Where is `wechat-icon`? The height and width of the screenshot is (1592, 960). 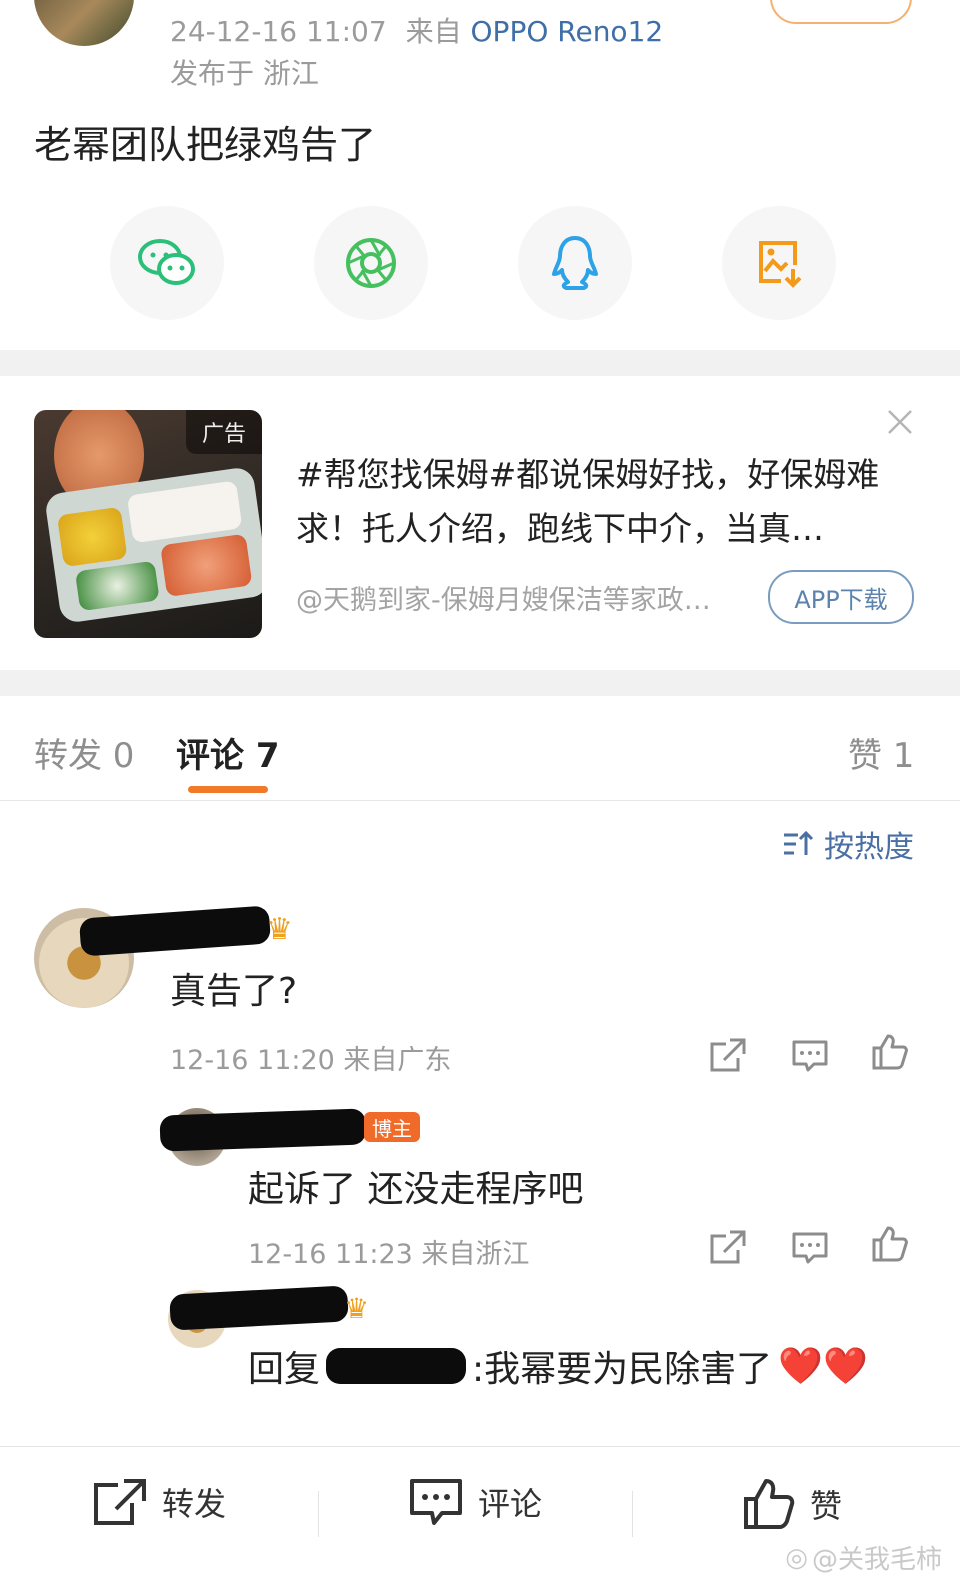 wechat-icon is located at coordinates (166, 262).